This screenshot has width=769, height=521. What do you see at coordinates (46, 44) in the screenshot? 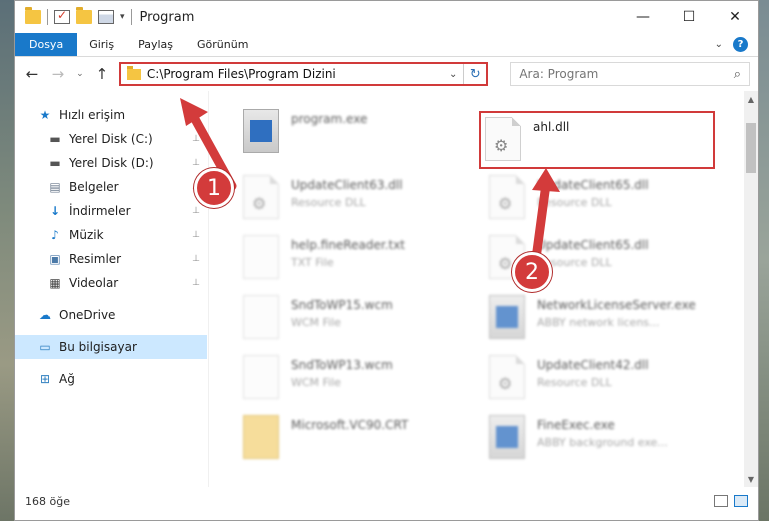
I see `tab-file: Dosya` at bounding box center [46, 44].